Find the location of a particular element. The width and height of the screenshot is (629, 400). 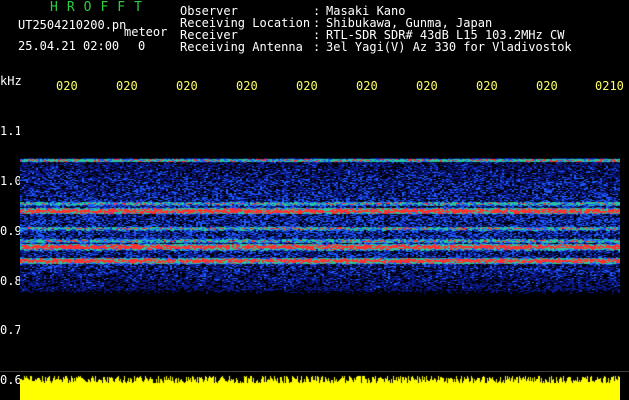

date-time: 25.04.21 02:00 is located at coordinates (69, 46).